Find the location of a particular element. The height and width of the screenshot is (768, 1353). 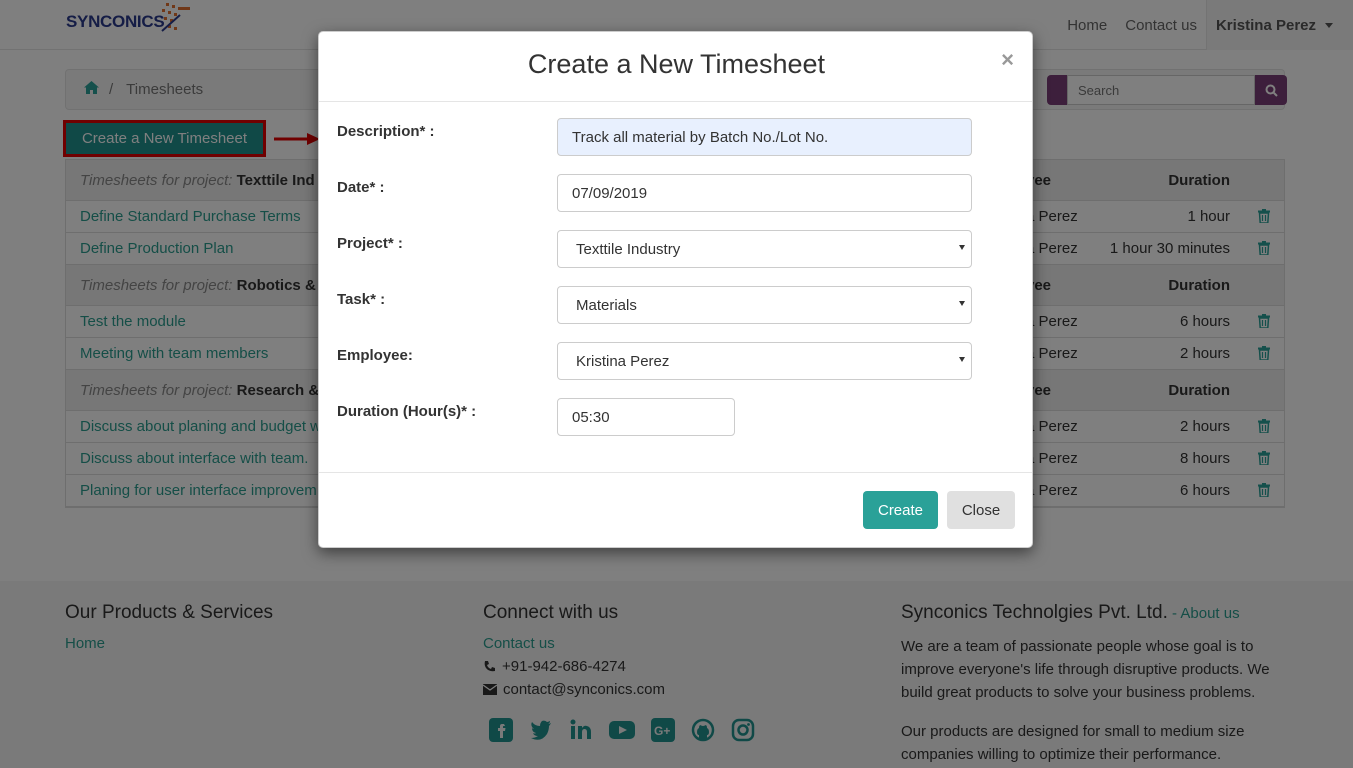

employee-select: Kristina Perez is located at coordinates (764, 361).